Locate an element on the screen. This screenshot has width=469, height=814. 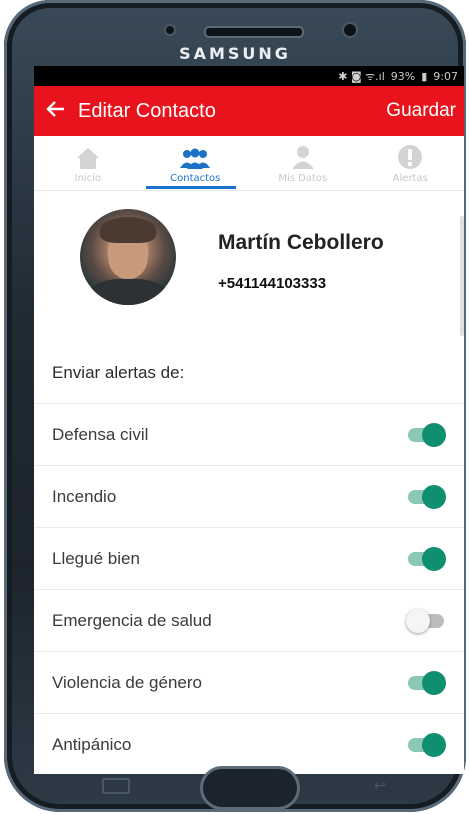
status-icons: ✱ ◙ ᯤ.ıl is located at coordinates (361, 76).